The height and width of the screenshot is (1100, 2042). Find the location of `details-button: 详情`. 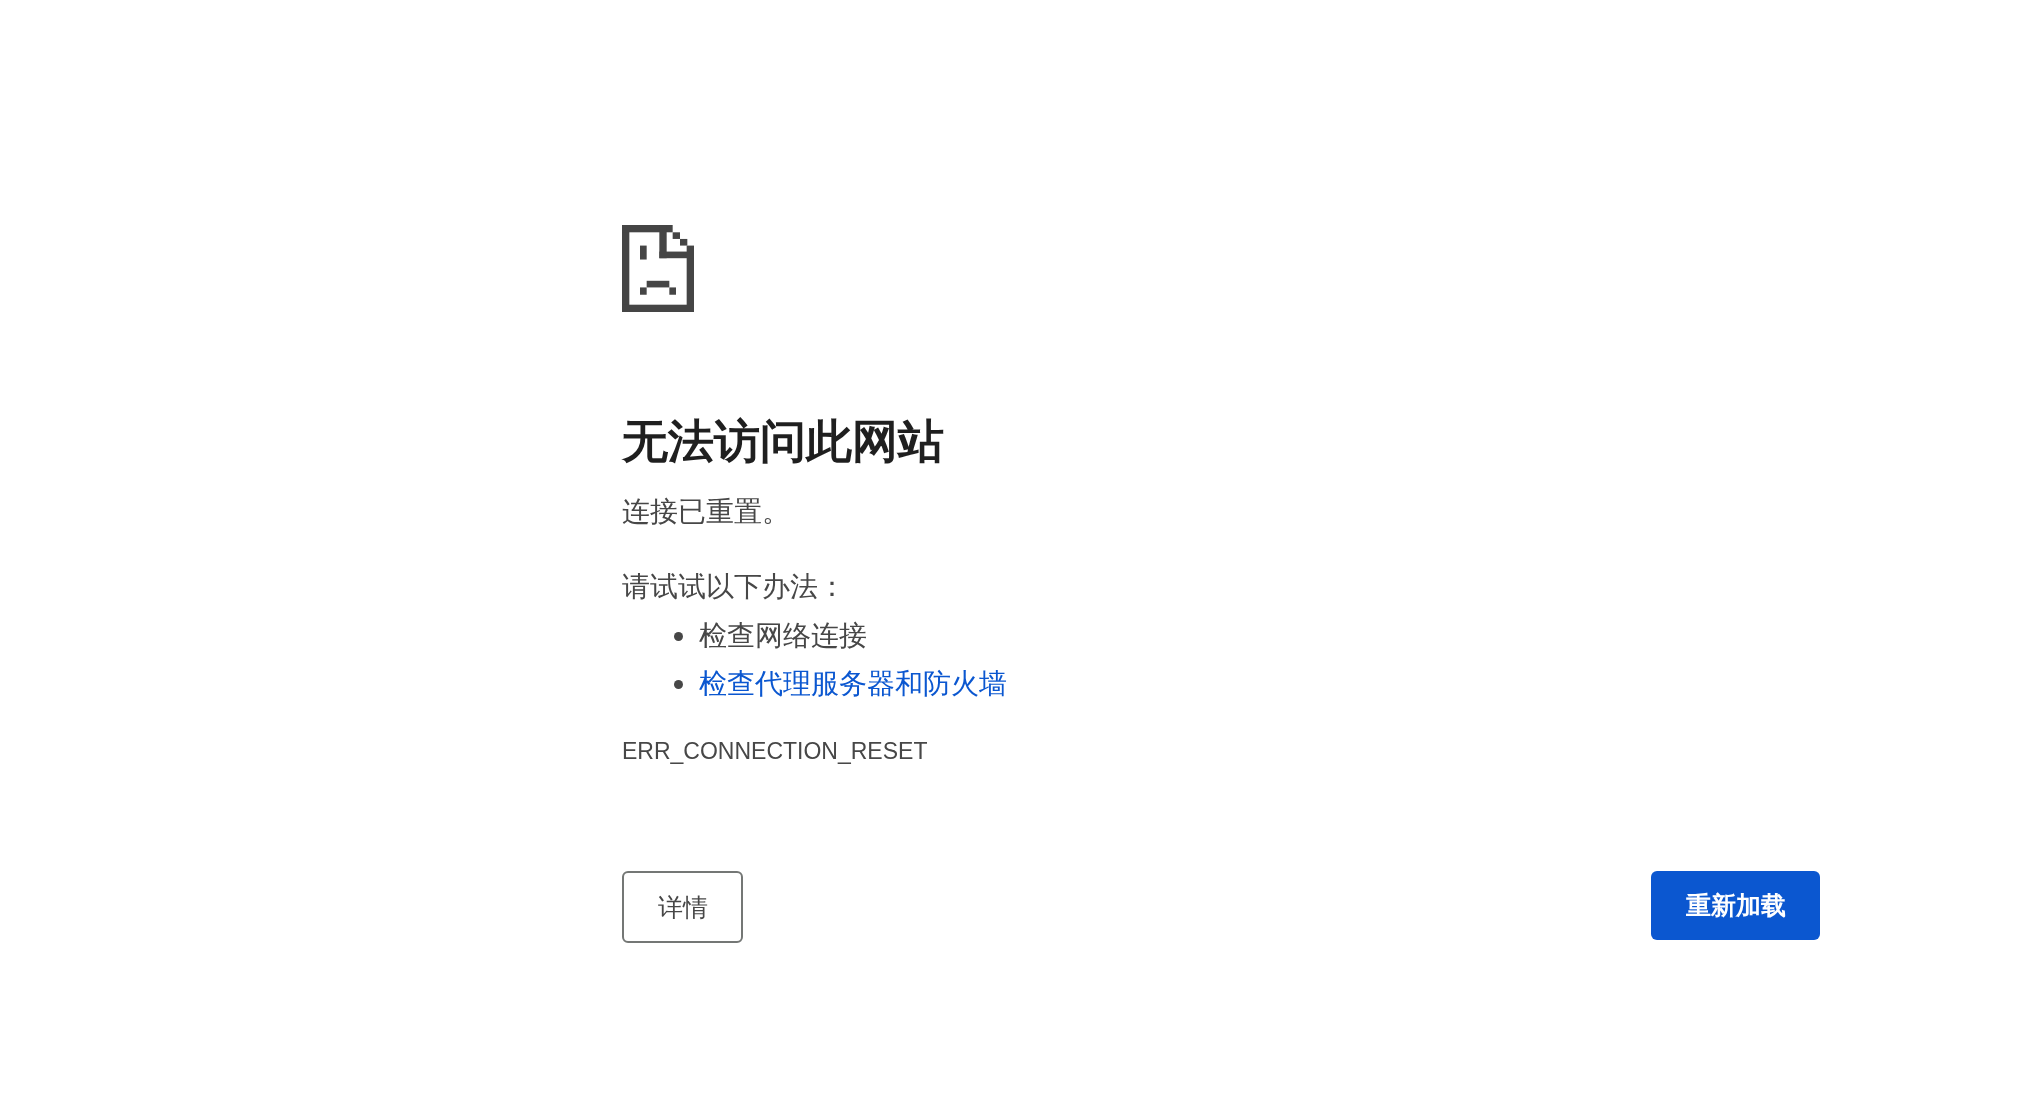

details-button: 详情 is located at coordinates (682, 907).